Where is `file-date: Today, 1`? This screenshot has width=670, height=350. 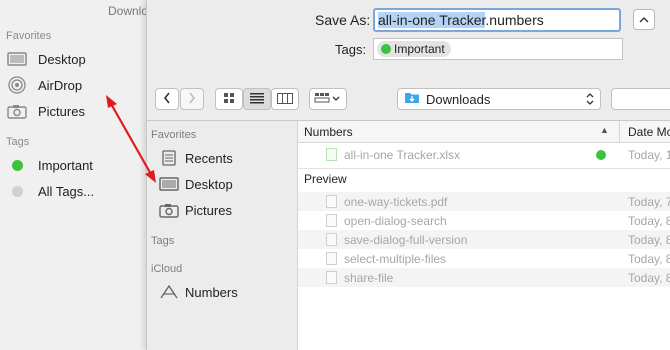
file-date: Today, 1 is located at coordinates (649, 154).